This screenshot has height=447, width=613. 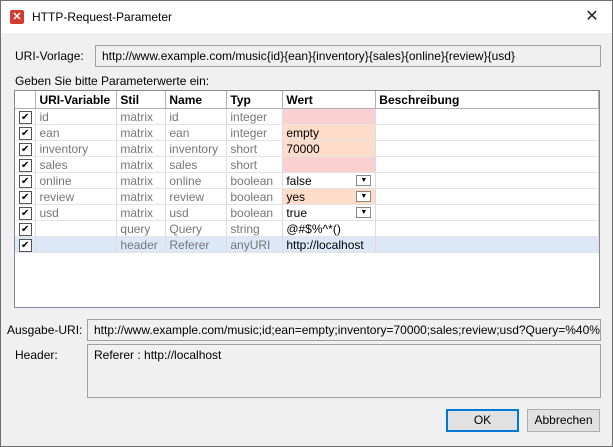 What do you see at coordinates (563, 420) in the screenshot?
I see `cancel-button: Abbrechen` at bounding box center [563, 420].